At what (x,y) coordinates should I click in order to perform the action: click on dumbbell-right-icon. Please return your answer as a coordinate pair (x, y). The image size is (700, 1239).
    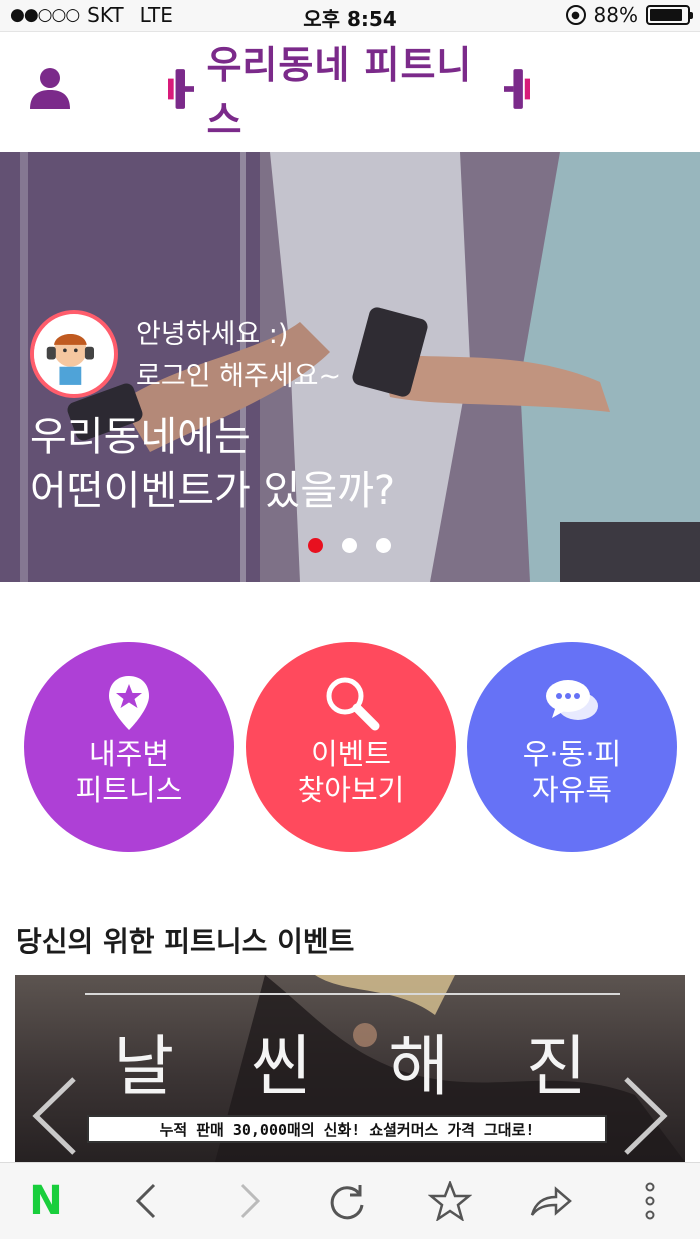
    Looking at the image, I should click on (516, 89).